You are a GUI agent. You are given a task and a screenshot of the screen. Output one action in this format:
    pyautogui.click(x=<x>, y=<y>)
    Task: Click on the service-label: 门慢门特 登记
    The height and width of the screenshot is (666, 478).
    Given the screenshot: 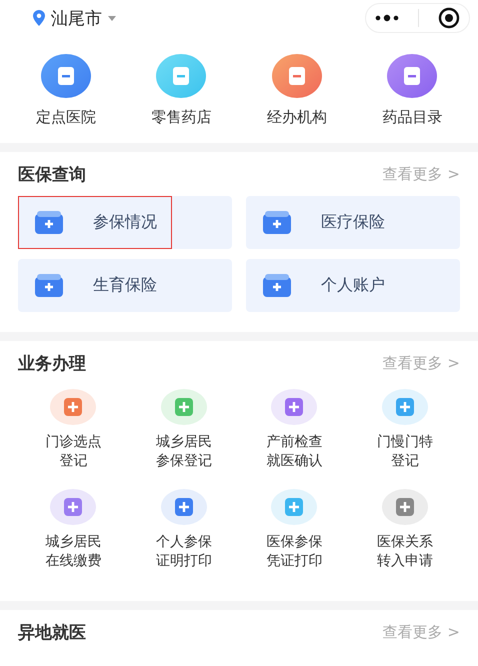 What is the action you would take?
    pyautogui.click(x=404, y=452)
    